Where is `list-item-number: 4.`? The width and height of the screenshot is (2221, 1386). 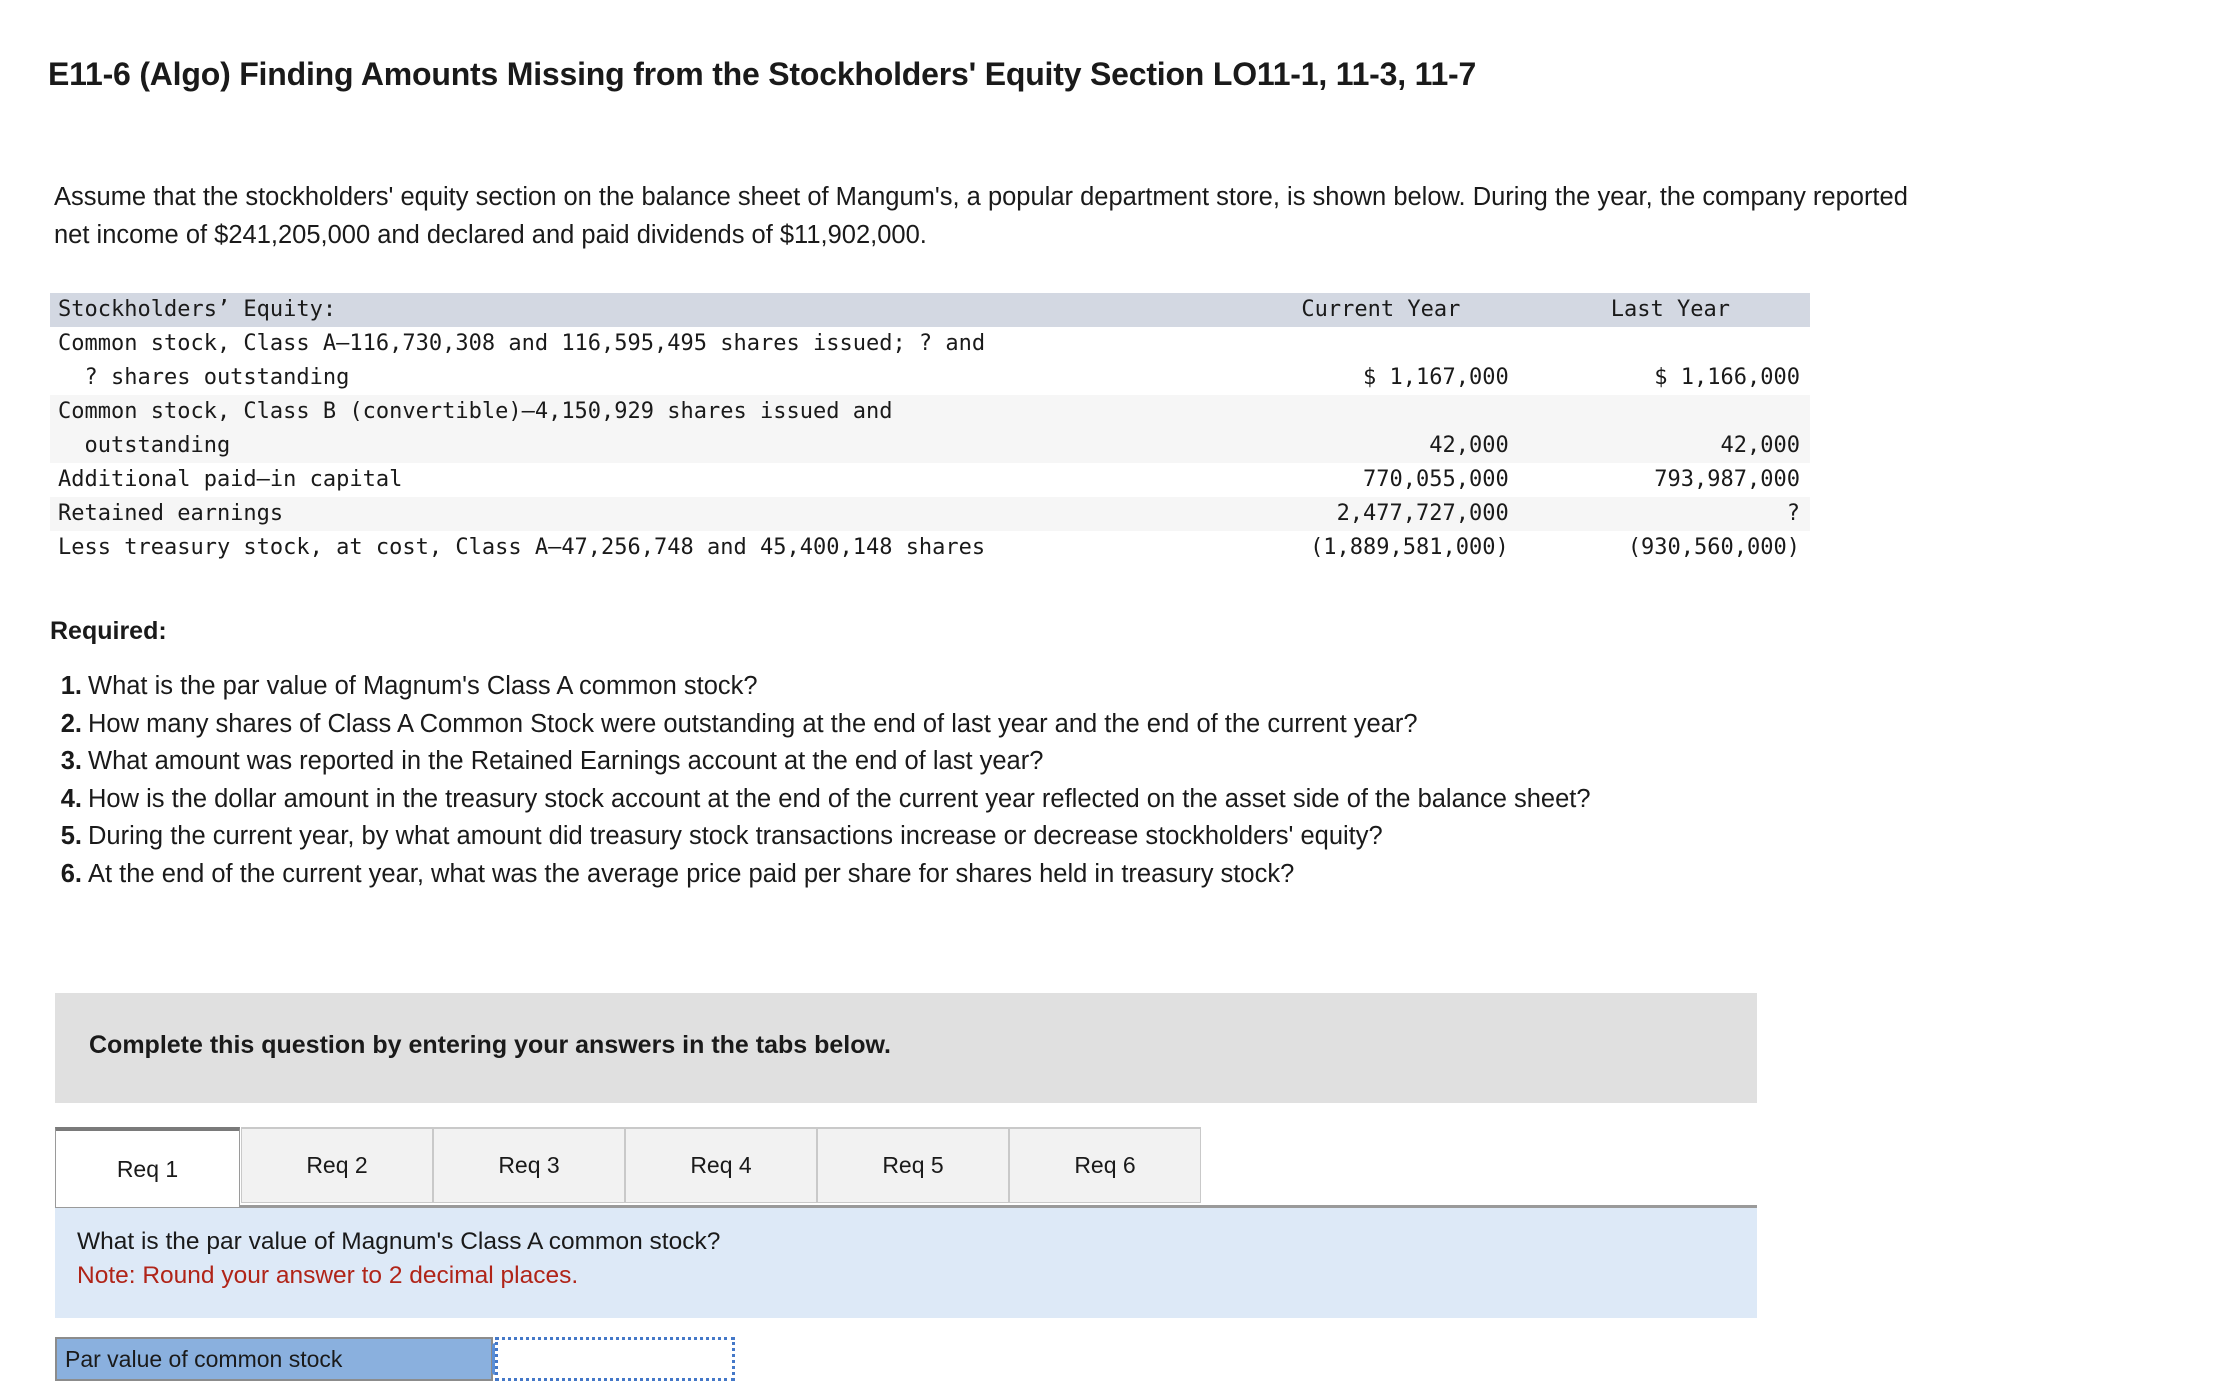 list-item-number: 4. is located at coordinates (71, 798).